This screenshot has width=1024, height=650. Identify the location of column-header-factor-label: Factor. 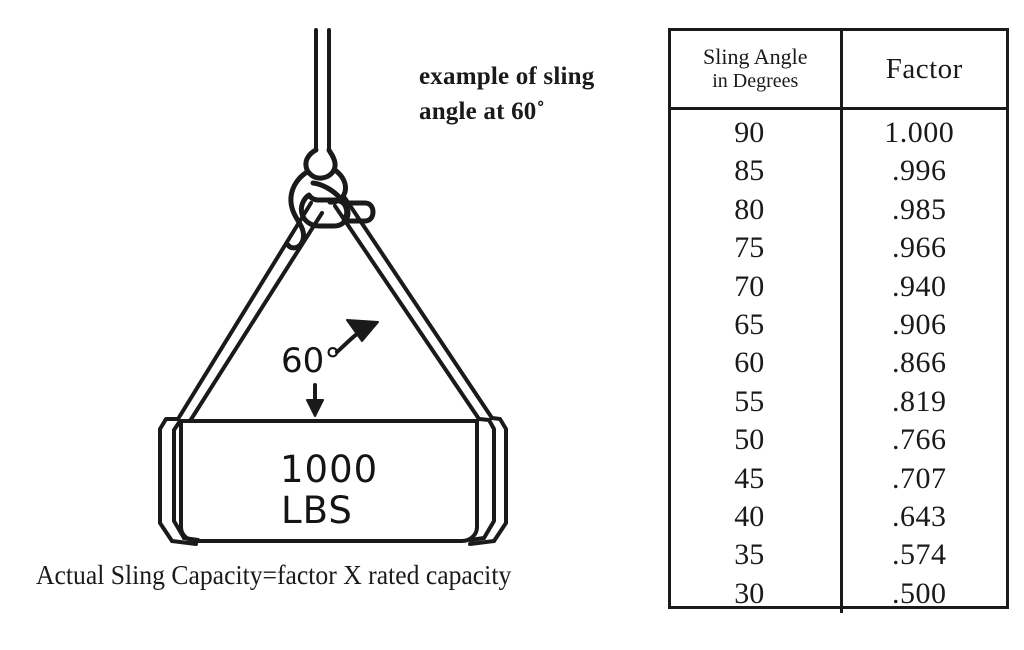
(924, 68).